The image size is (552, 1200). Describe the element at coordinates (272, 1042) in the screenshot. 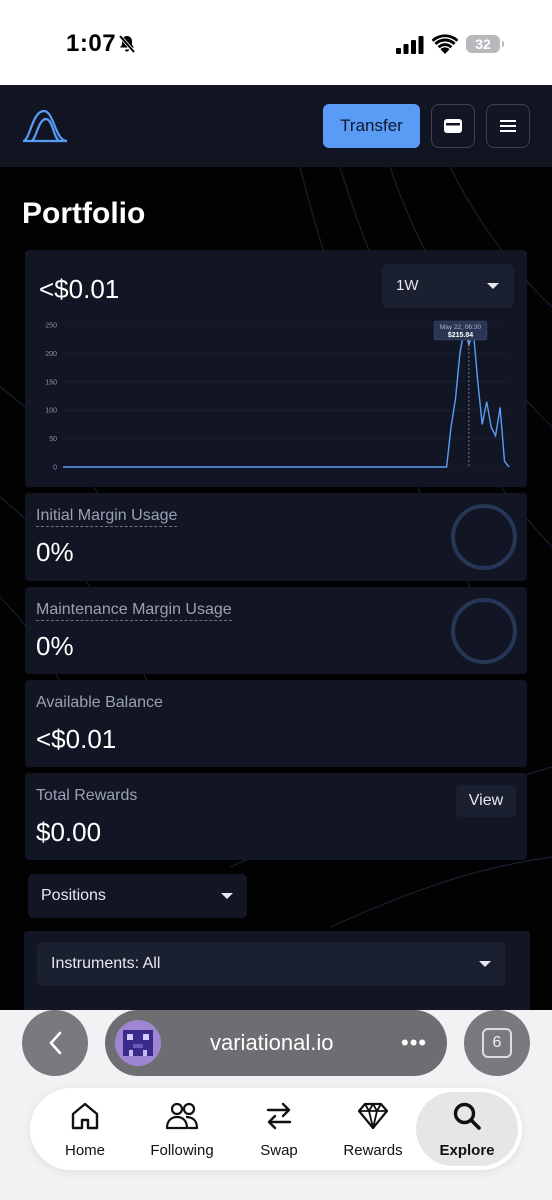

I see `url-text: variational.io` at that location.